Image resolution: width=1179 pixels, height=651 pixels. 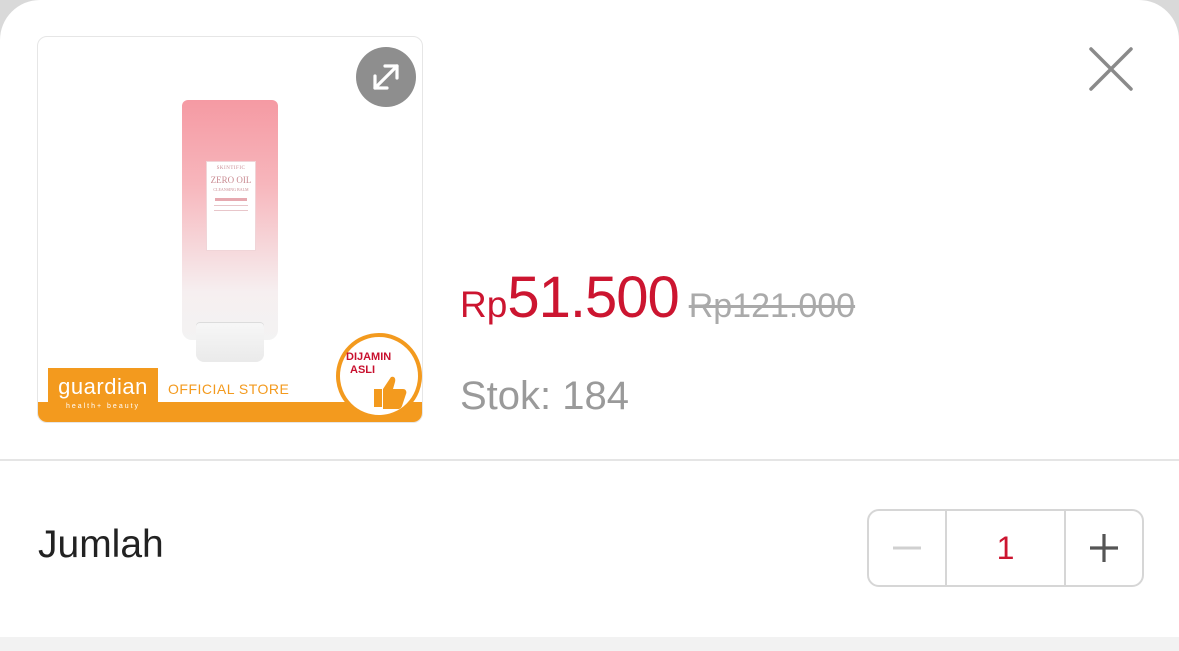 What do you see at coordinates (369, 357) in the screenshot?
I see `badge-line1: DIJAMIN` at bounding box center [369, 357].